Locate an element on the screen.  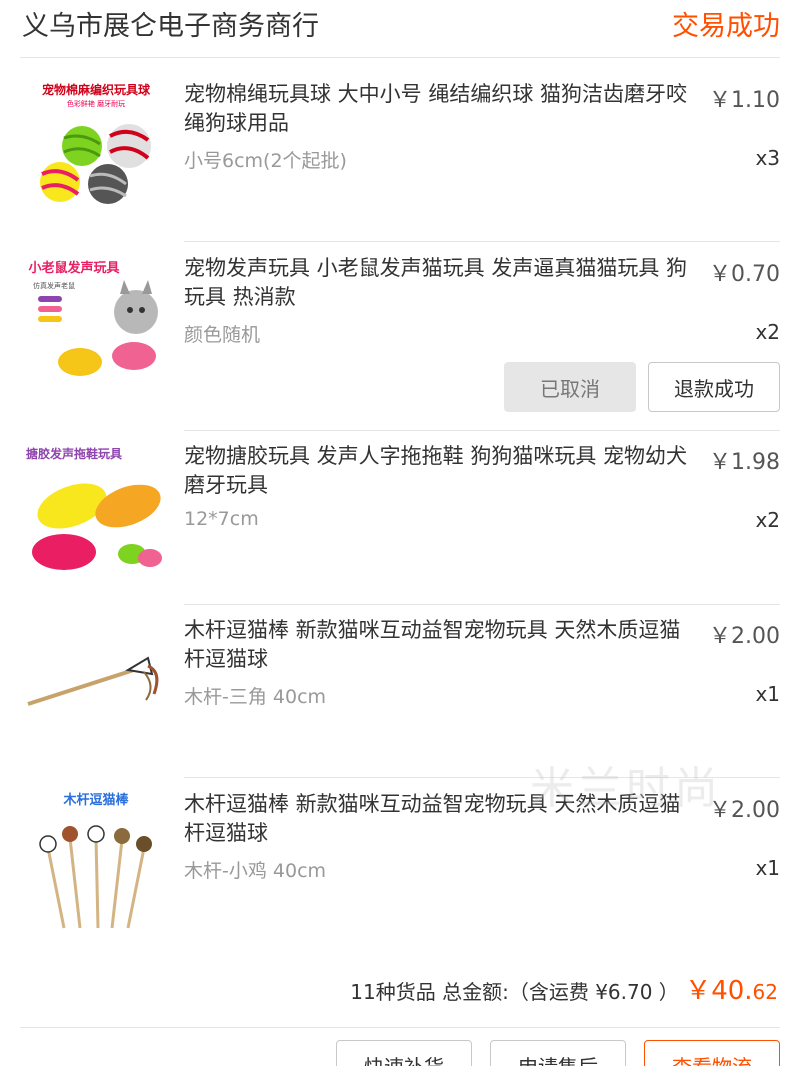
thumb-caption: 木杆逗猫棒 is located at coordinates (95, 800).